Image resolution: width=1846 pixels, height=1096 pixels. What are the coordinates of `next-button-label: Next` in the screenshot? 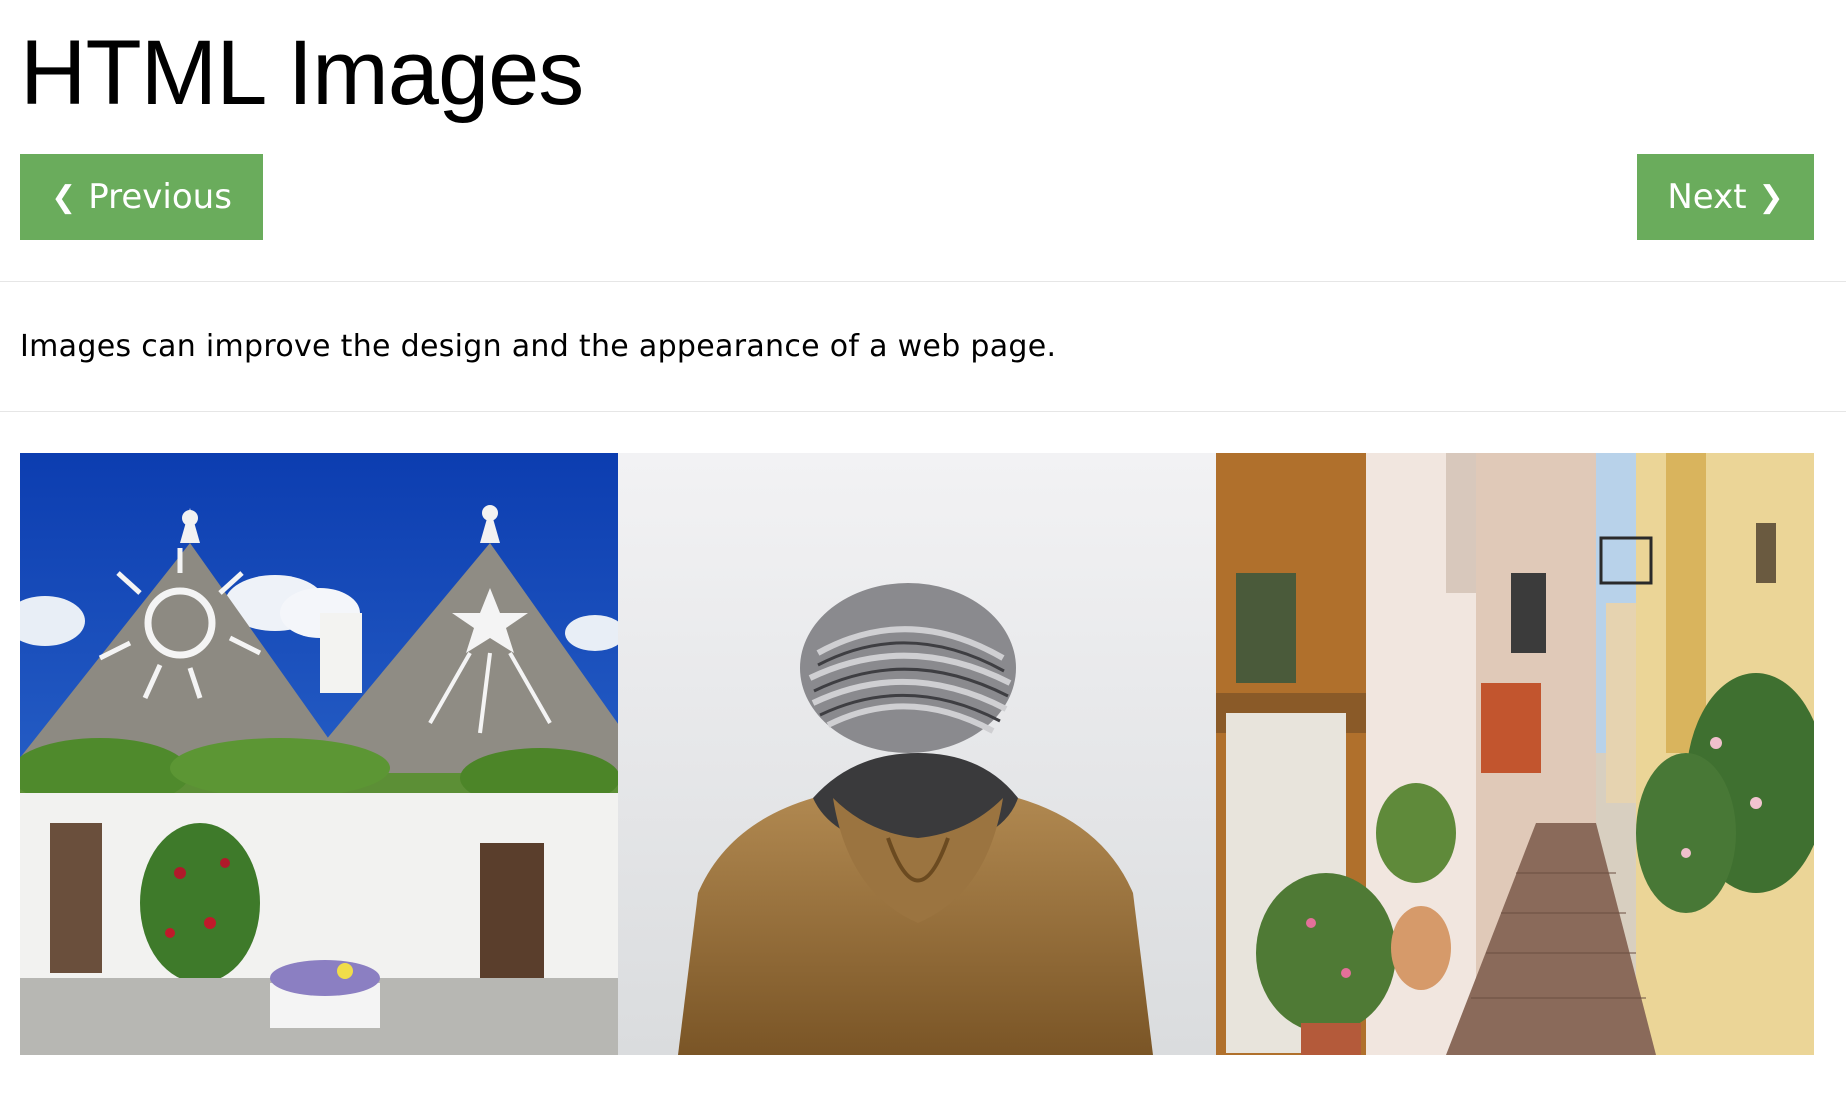 It's located at (1707, 197).